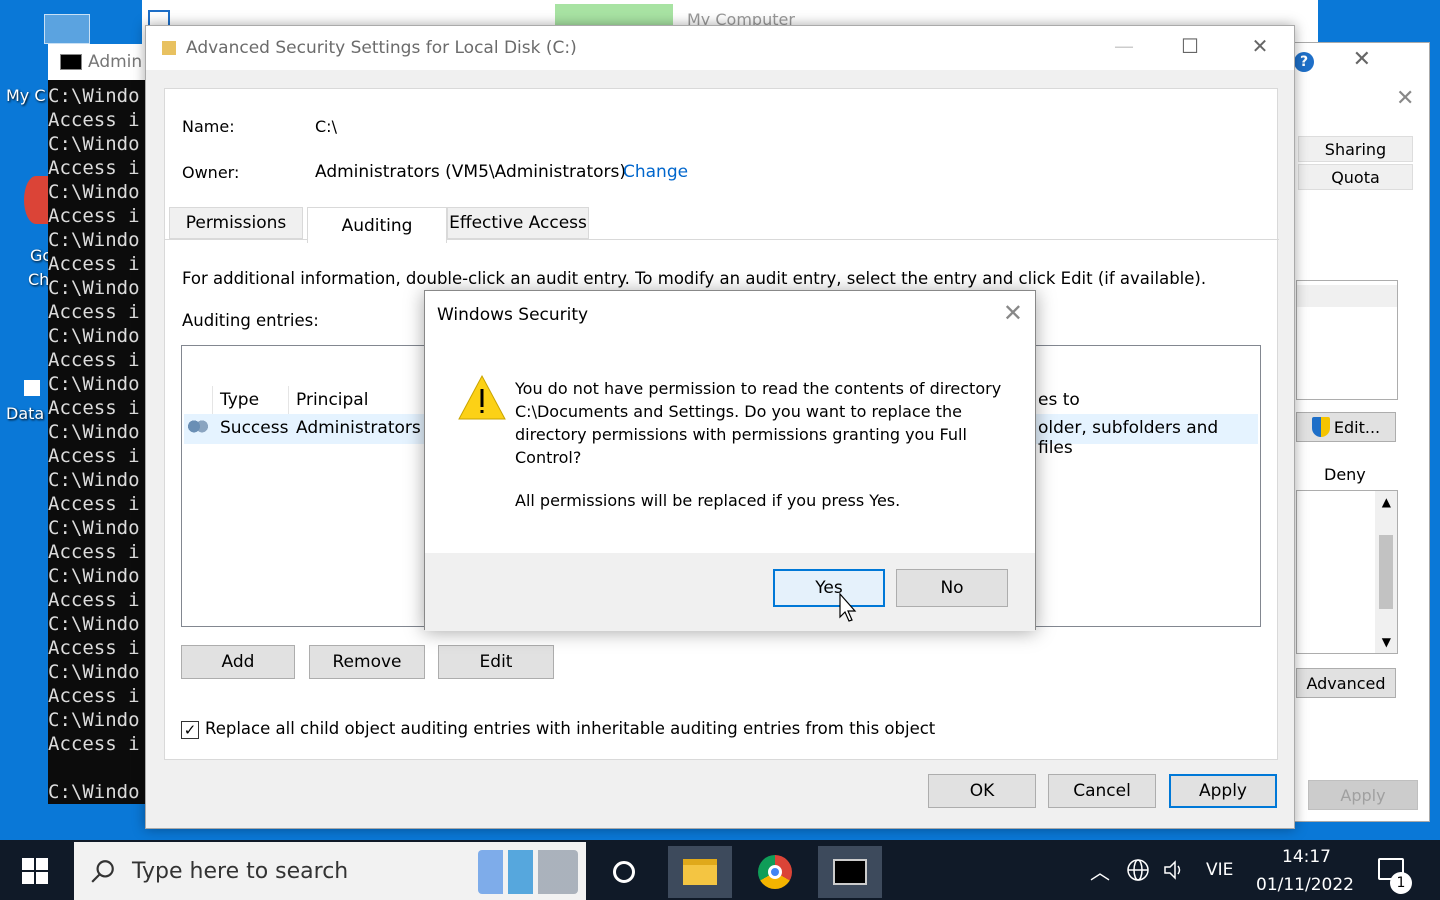 Image resolution: width=1440 pixels, height=900 pixels. I want to click on minimize-icon: —, so click(1124, 46).